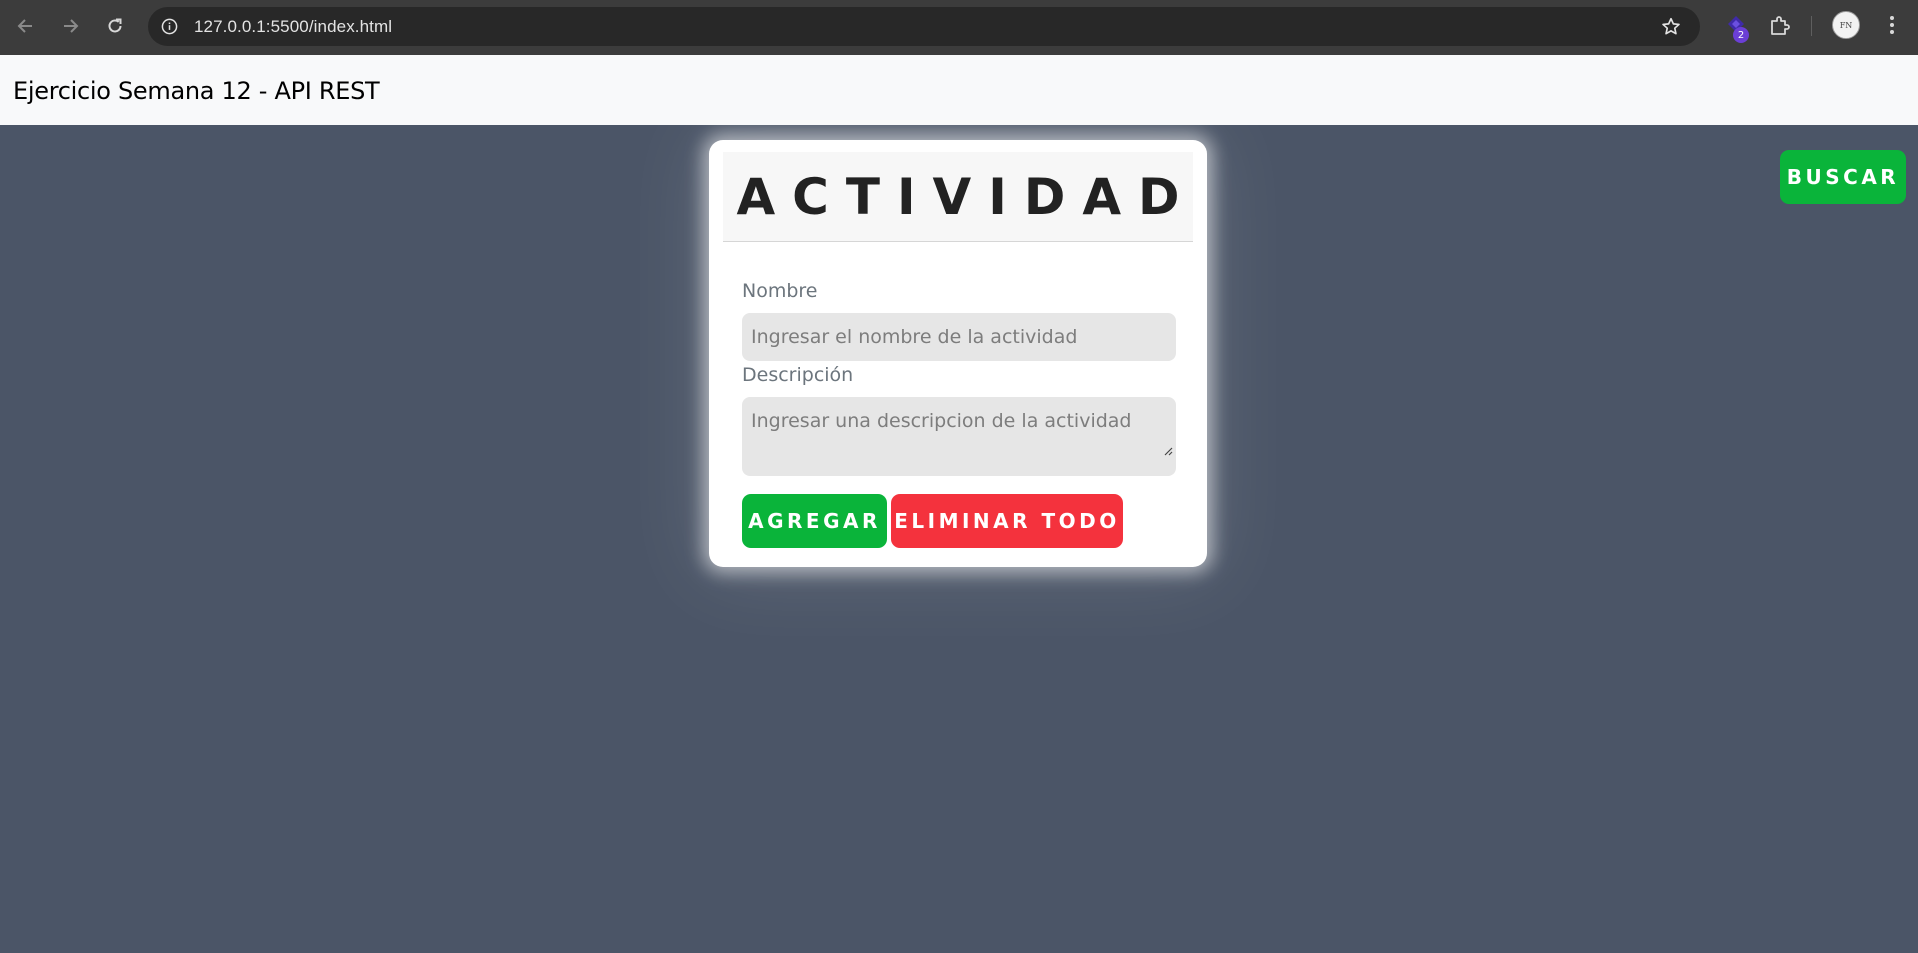 This screenshot has height=953, width=1918. I want to click on name-input, so click(959, 337).